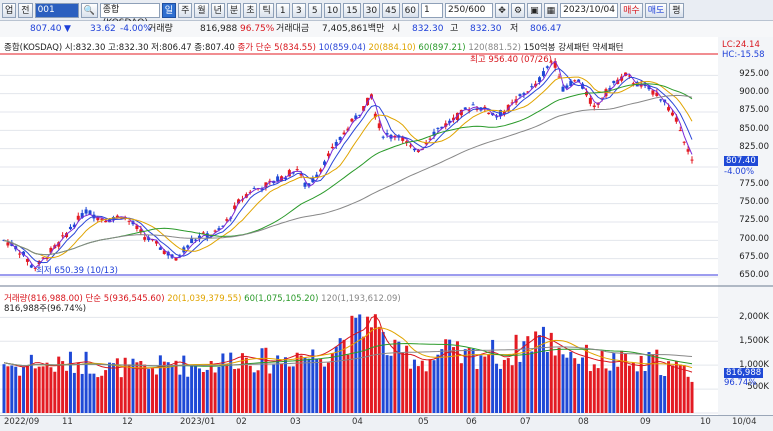 This screenshot has height=431, width=773. What do you see at coordinates (89, 10) in the screenshot?
I see `search-icon: 🔍` at bounding box center [89, 10].